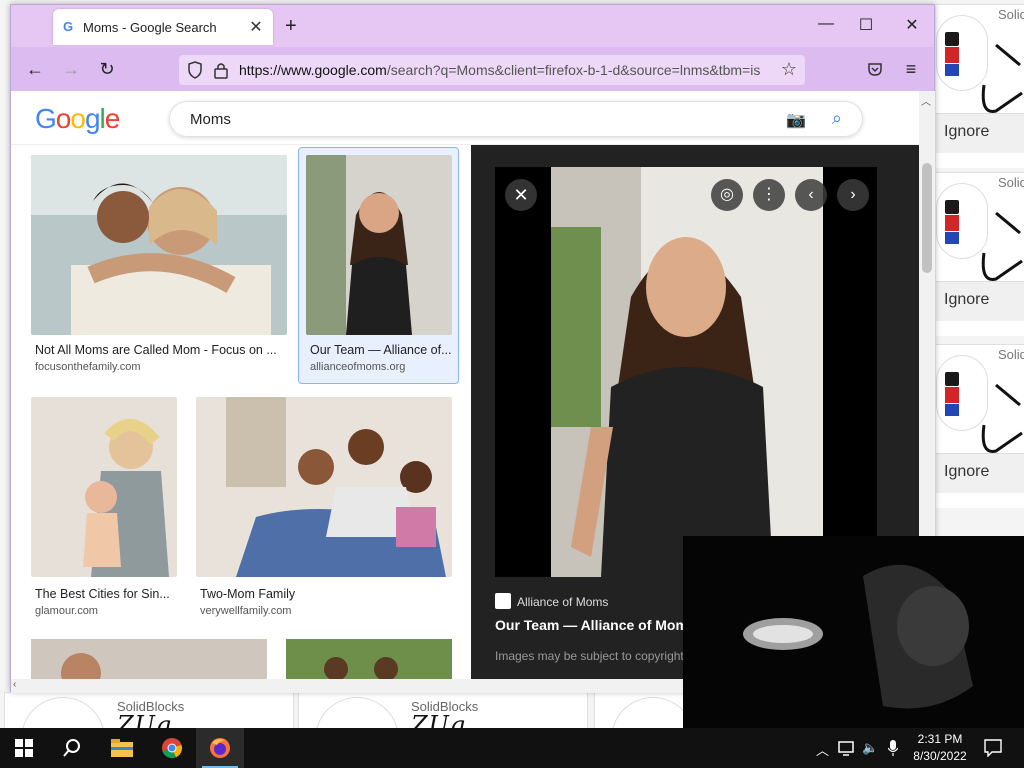  Describe the element at coordinates (35, 69) in the screenshot. I see `back-button: ←` at that location.